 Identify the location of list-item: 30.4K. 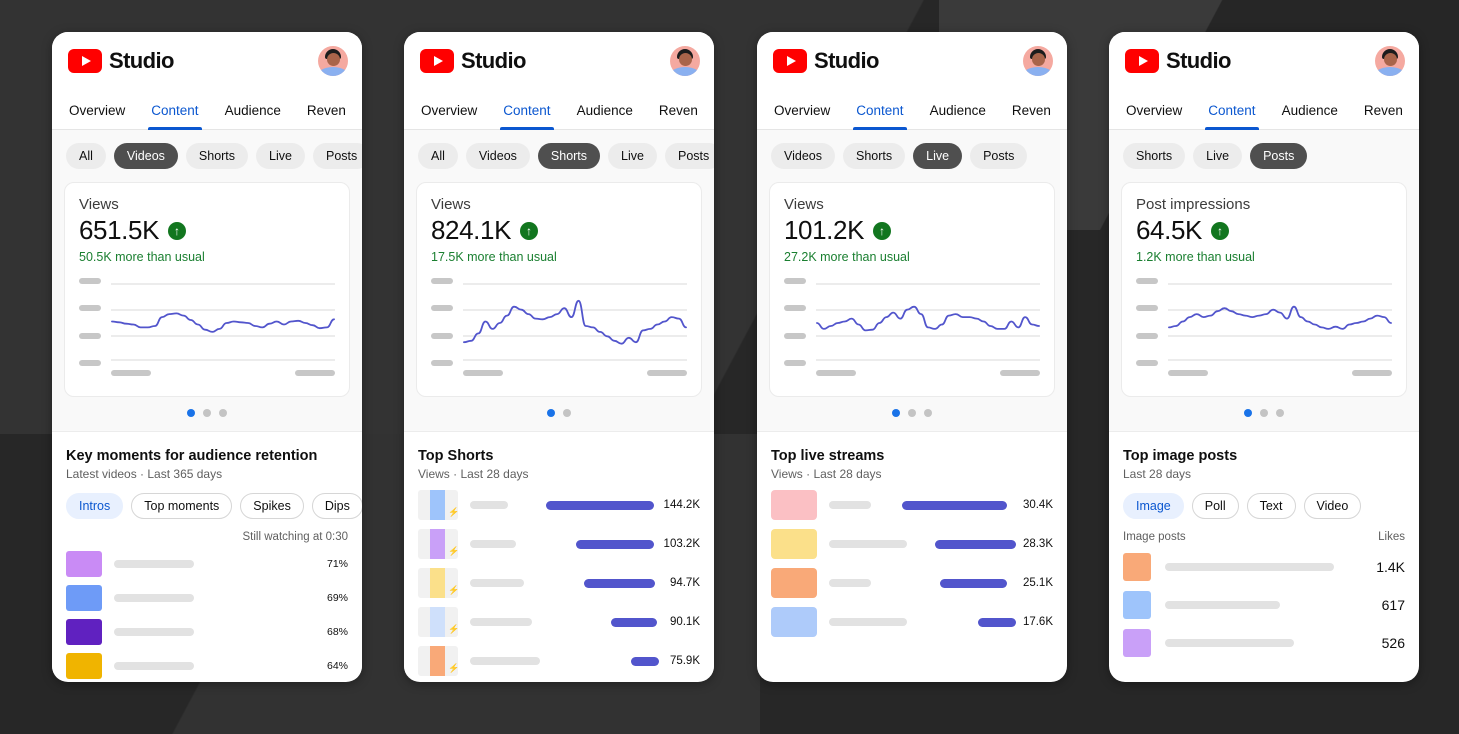
(912, 505).